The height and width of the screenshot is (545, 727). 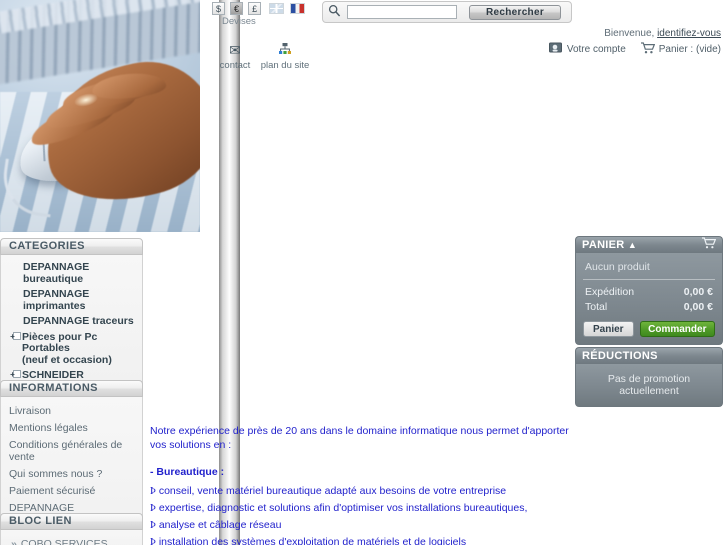 What do you see at coordinates (67, 359) in the screenshot?
I see `category-line2: (neuf et occasion)` at bounding box center [67, 359].